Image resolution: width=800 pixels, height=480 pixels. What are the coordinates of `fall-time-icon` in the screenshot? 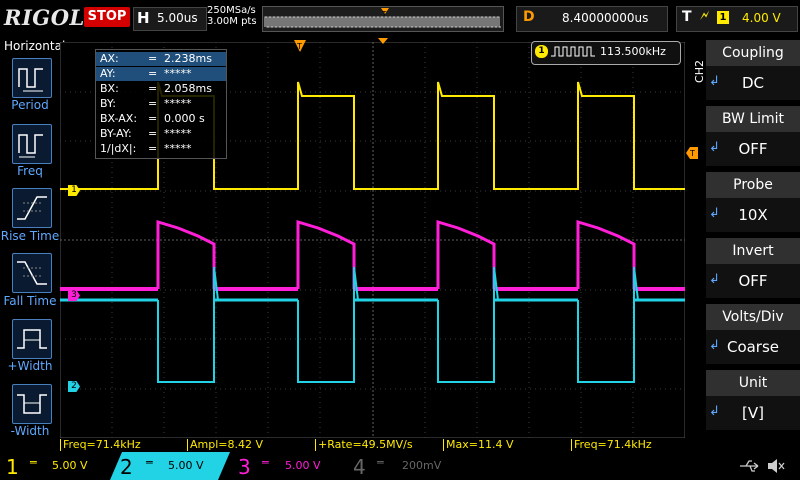 It's located at (32, 273).